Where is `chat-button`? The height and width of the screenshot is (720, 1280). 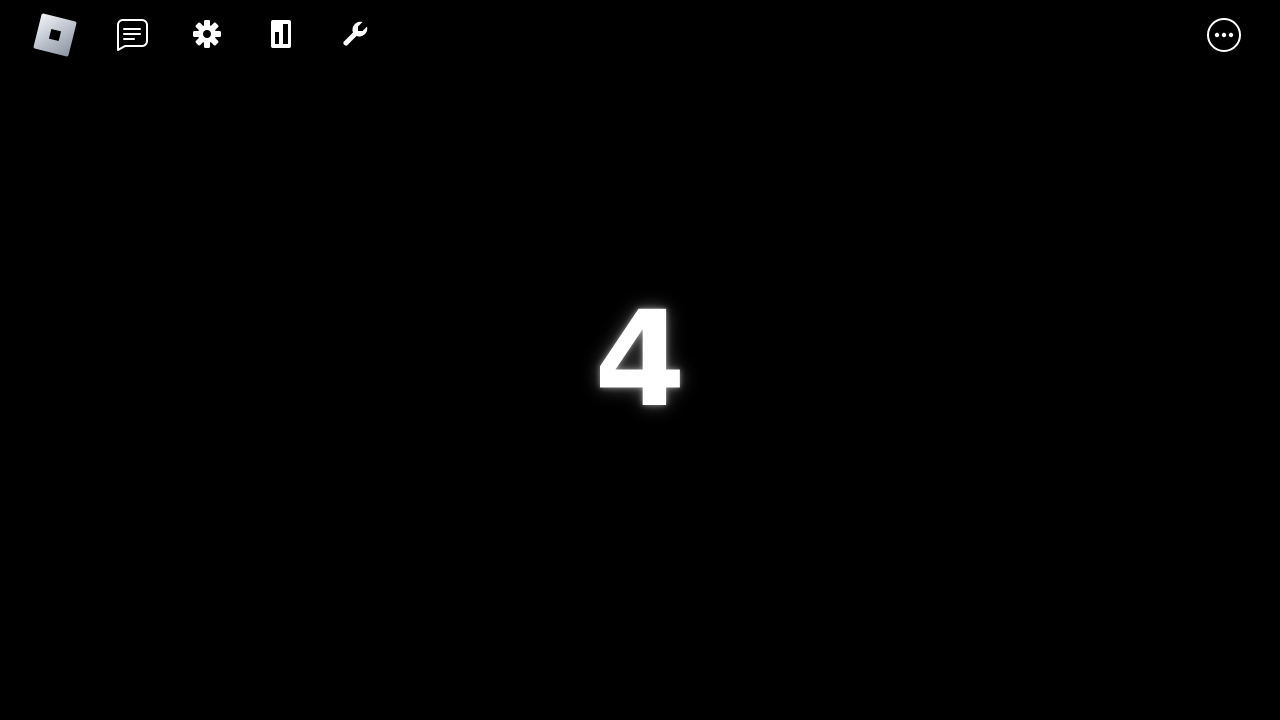 chat-button is located at coordinates (132, 35).